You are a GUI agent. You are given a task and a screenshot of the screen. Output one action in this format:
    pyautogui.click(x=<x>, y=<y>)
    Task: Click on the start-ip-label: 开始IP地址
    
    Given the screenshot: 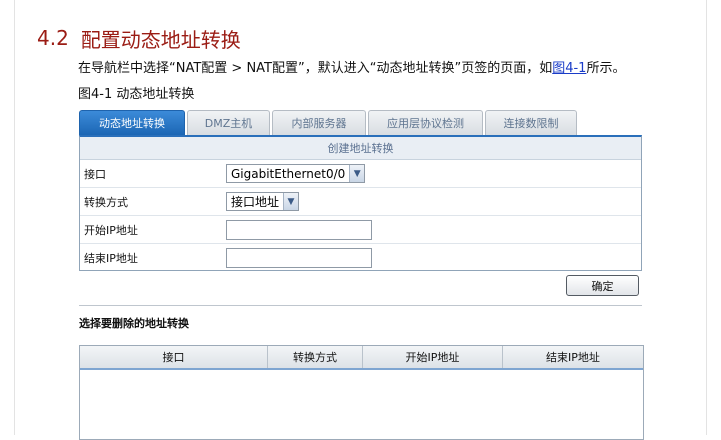 What is the action you would take?
    pyautogui.click(x=111, y=230)
    